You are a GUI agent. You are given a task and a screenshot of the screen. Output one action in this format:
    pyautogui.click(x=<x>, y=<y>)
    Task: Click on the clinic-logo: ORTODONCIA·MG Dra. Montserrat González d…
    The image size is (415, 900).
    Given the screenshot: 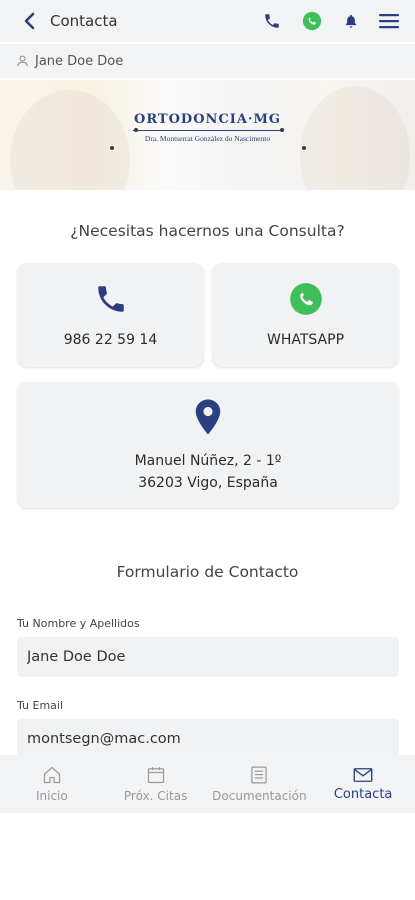 What is the action you would take?
    pyautogui.click(x=207, y=127)
    